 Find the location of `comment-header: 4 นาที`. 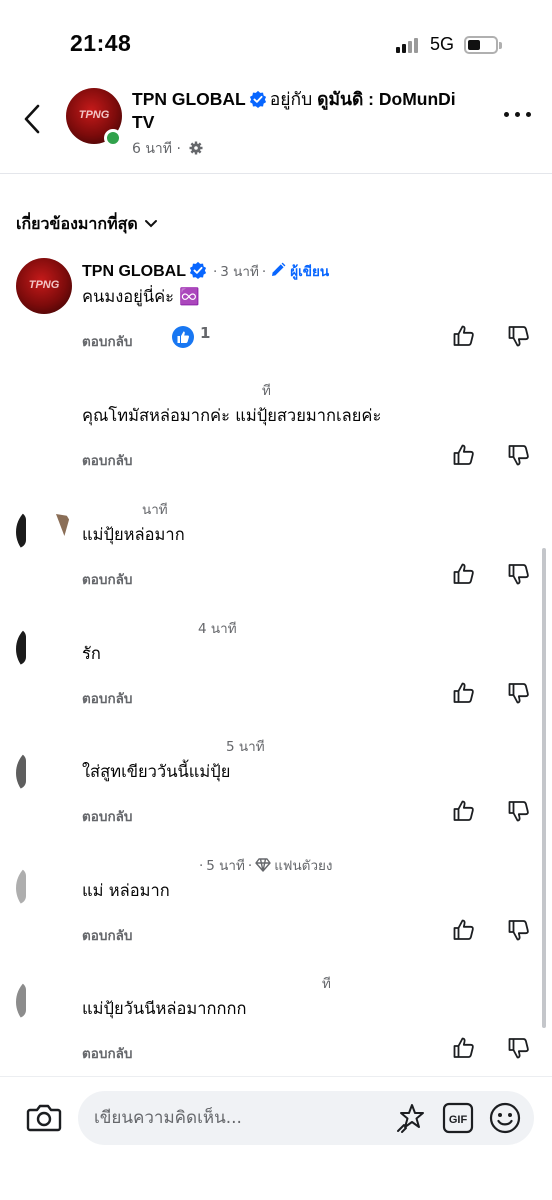

comment-header: 4 นาที is located at coordinates (217, 628).